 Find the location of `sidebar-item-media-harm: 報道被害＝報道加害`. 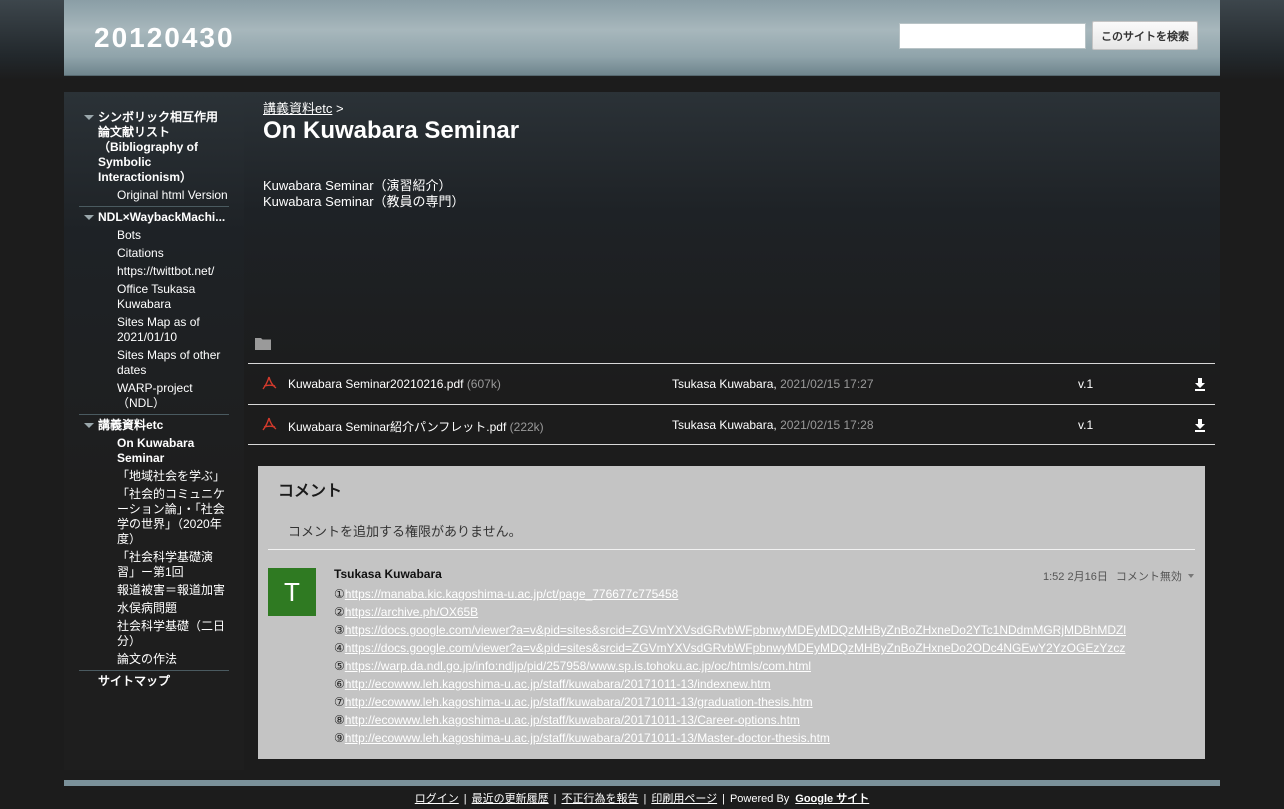

sidebar-item-media-harm: 報道被害＝報道加害 is located at coordinates (154, 590).